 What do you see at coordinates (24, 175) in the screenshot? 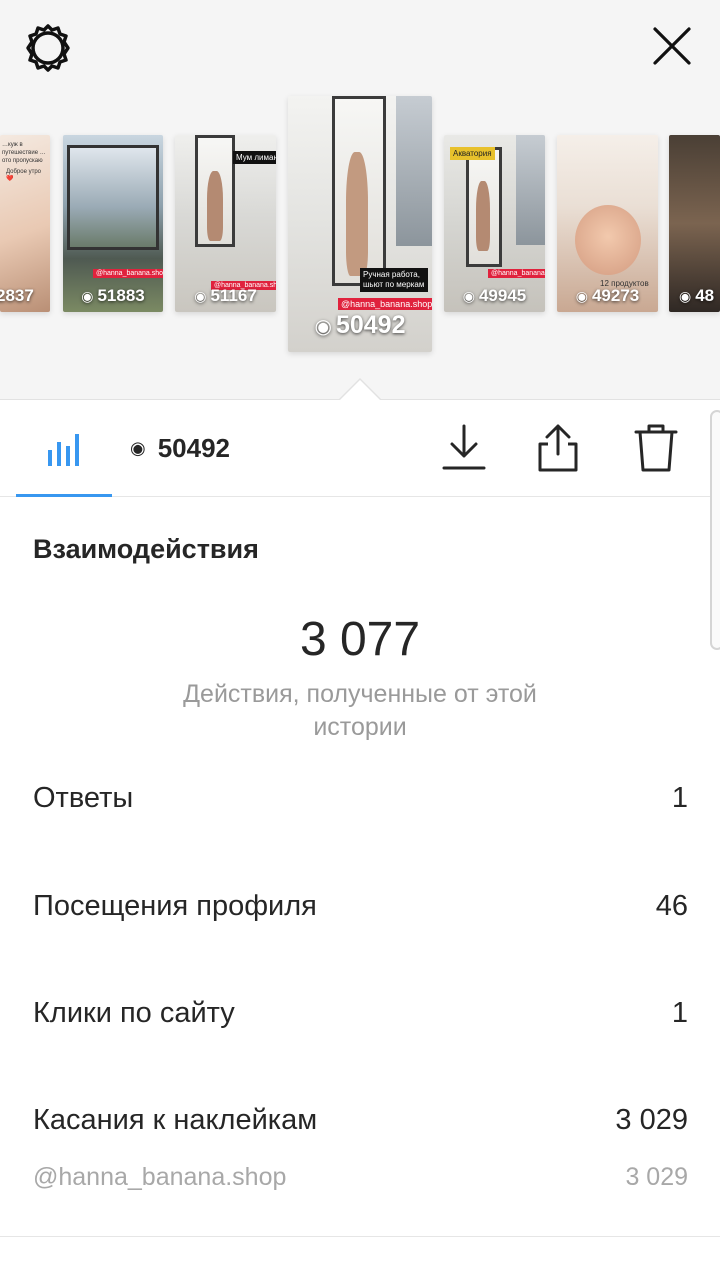
I see `story-caption: Доброе утро ❤️` at bounding box center [24, 175].